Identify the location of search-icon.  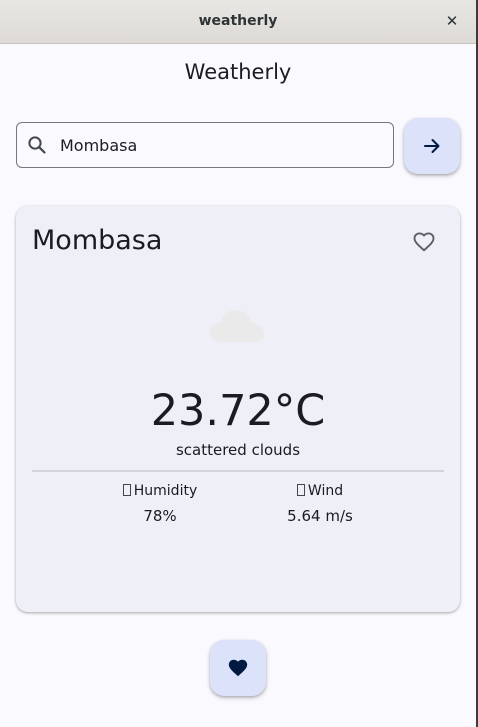
(37, 145).